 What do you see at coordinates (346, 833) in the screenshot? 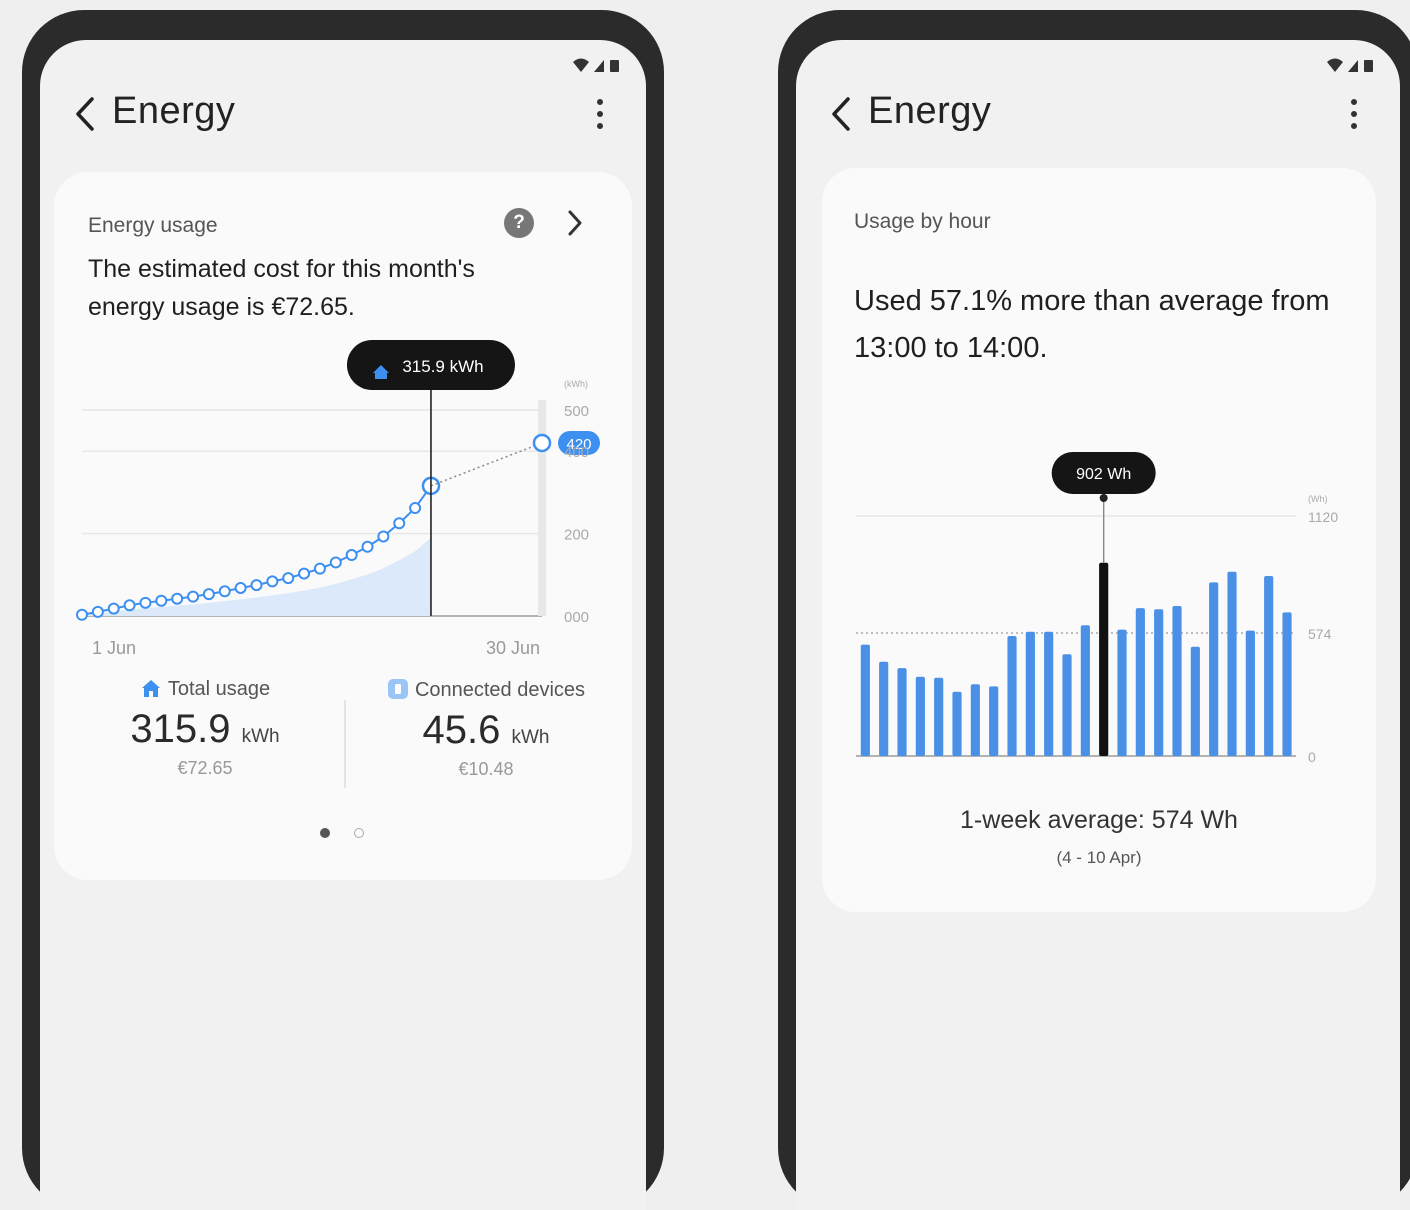
I see `page-indicator` at bounding box center [346, 833].